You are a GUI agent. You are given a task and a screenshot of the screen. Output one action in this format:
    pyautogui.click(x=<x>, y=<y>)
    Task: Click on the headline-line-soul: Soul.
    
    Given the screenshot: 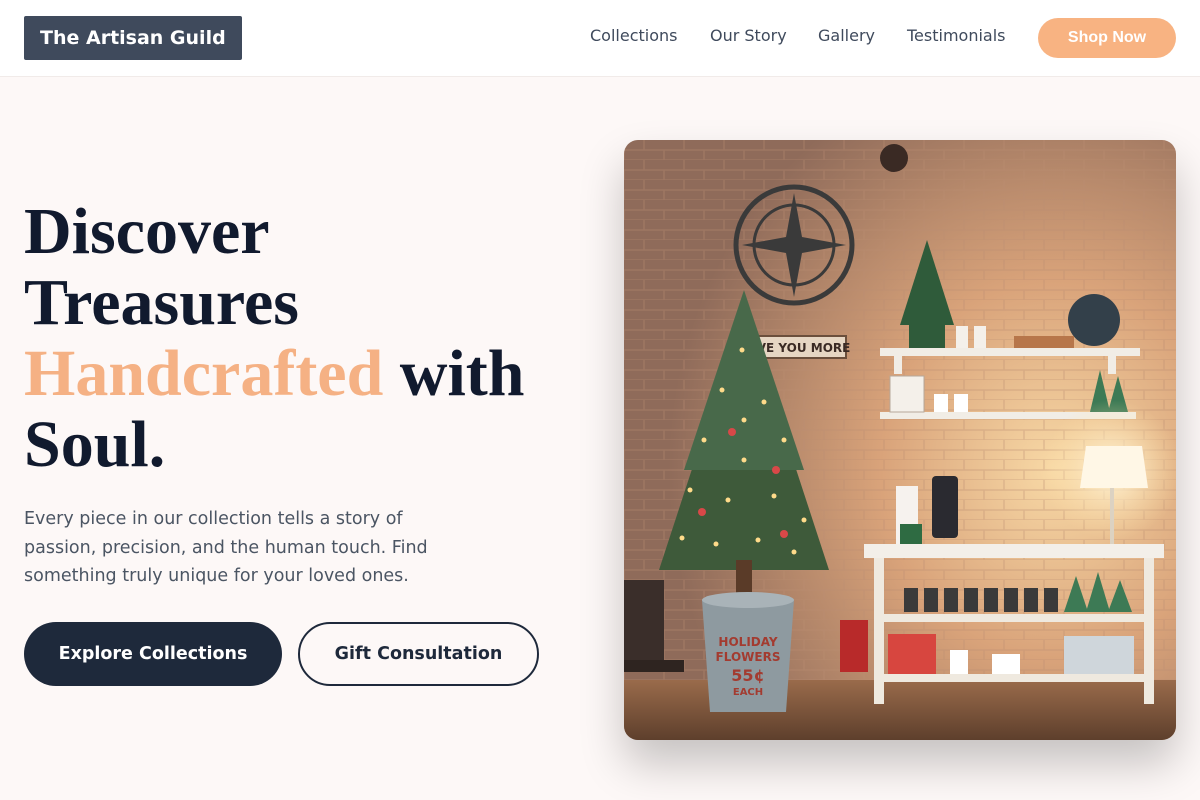 What is the action you would take?
    pyautogui.click(x=95, y=444)
    